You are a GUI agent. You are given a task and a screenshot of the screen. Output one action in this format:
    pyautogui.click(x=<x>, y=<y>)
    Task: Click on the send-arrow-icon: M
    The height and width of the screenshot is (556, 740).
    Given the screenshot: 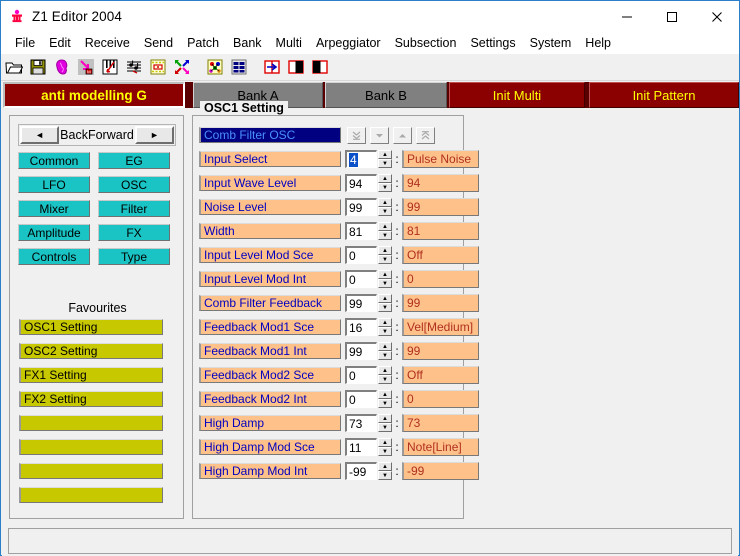 What is the action you would take?
    pyautogui.click(x=86, y=67)
    